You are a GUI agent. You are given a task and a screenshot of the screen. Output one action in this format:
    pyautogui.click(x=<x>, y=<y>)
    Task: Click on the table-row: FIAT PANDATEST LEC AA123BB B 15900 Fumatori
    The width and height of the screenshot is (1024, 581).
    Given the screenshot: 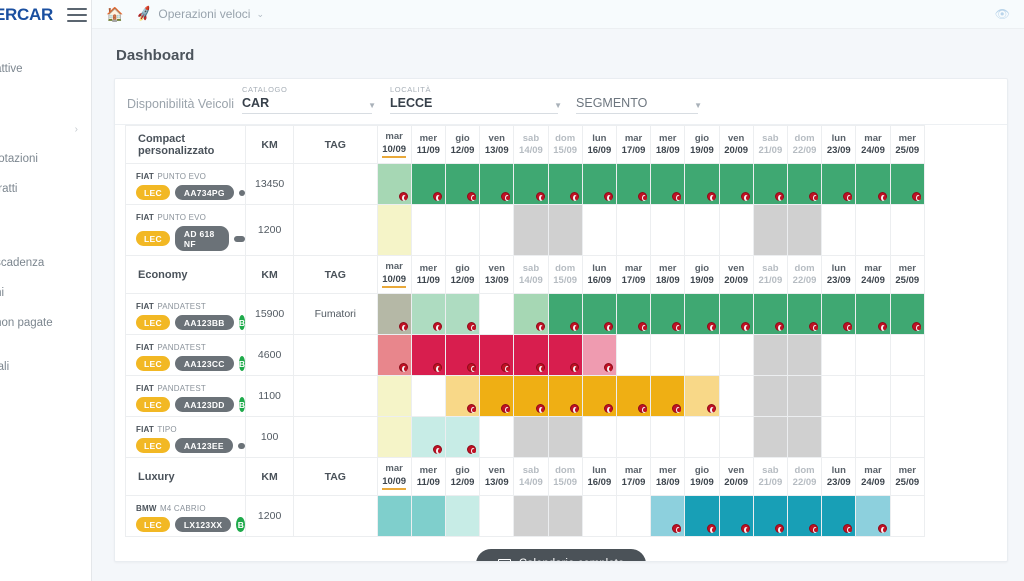 What is the action you would take?
    pyautogui.click(x=525, y=314)
    